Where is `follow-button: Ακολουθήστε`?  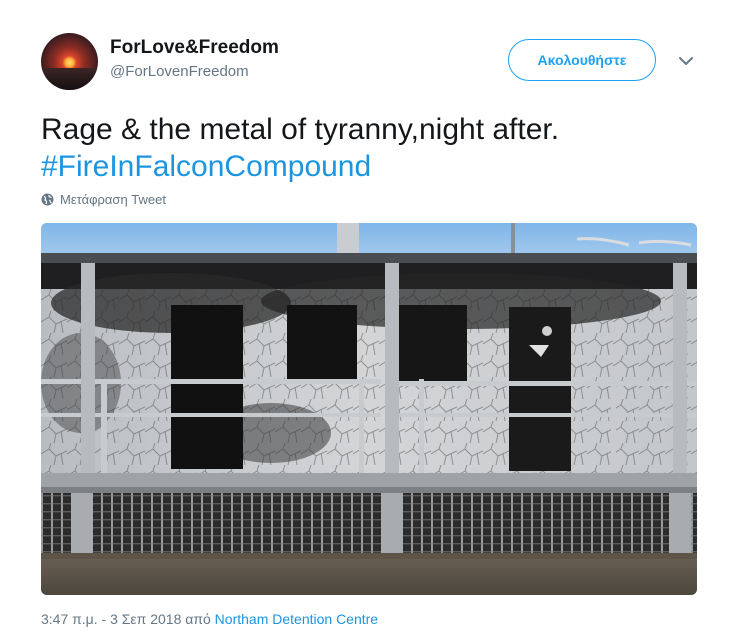 follow-button: Ακολουθήστε is located at coordinates (582, 60).